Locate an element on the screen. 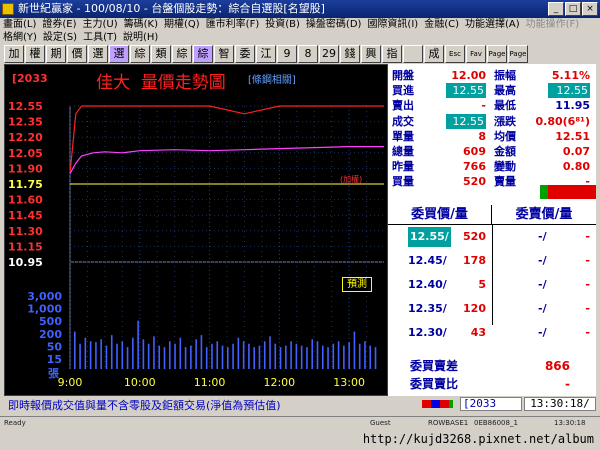 This screenshot has height=450, width=600. order-book-row: 12.35/120 -/ - is located at coordinates (492, 309).